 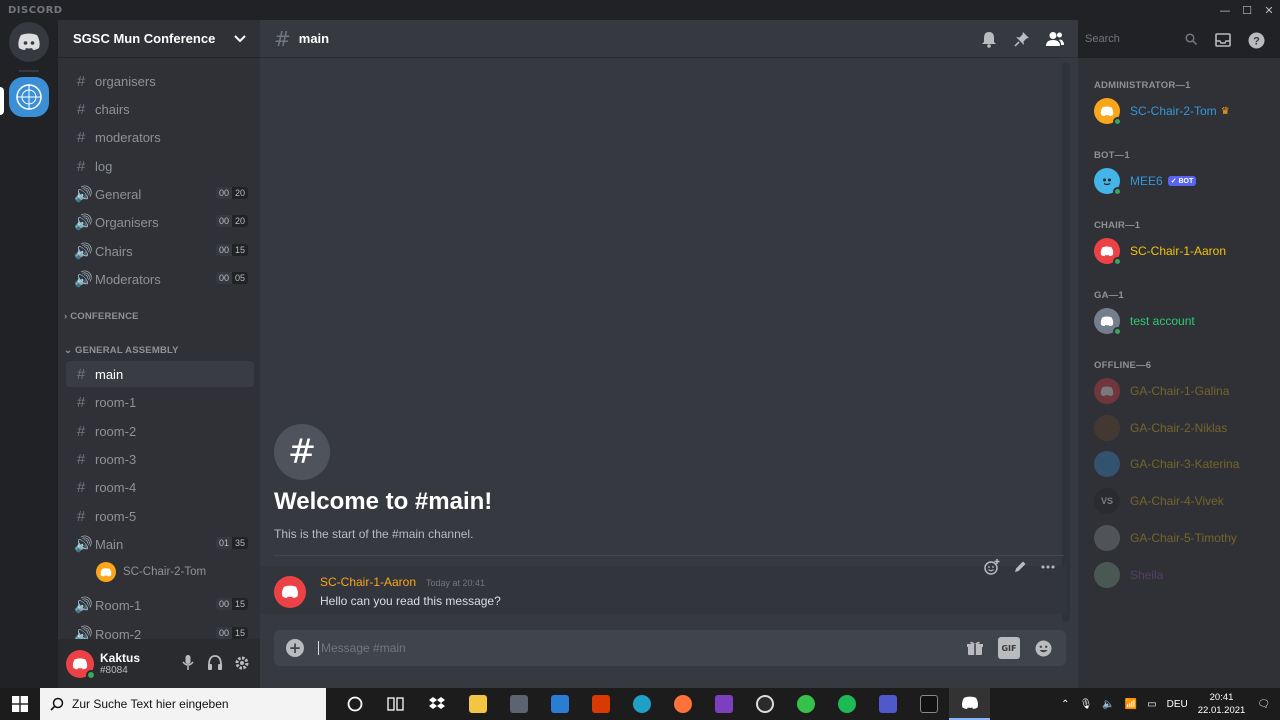 What do you see at coordinates (1223, 40) in the screenshot?
I see `inbox-icon` at bounding box center [1223, 40].